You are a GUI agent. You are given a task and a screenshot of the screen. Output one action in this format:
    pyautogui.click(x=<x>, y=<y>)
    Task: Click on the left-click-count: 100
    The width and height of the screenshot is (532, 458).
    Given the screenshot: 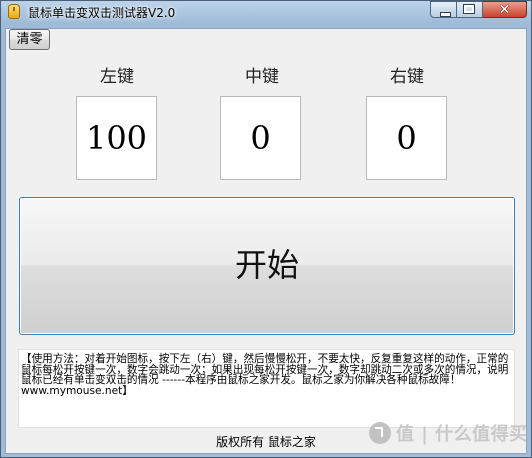 What is the action you would take?
    pyautogui.click(x=116, y=138)
    